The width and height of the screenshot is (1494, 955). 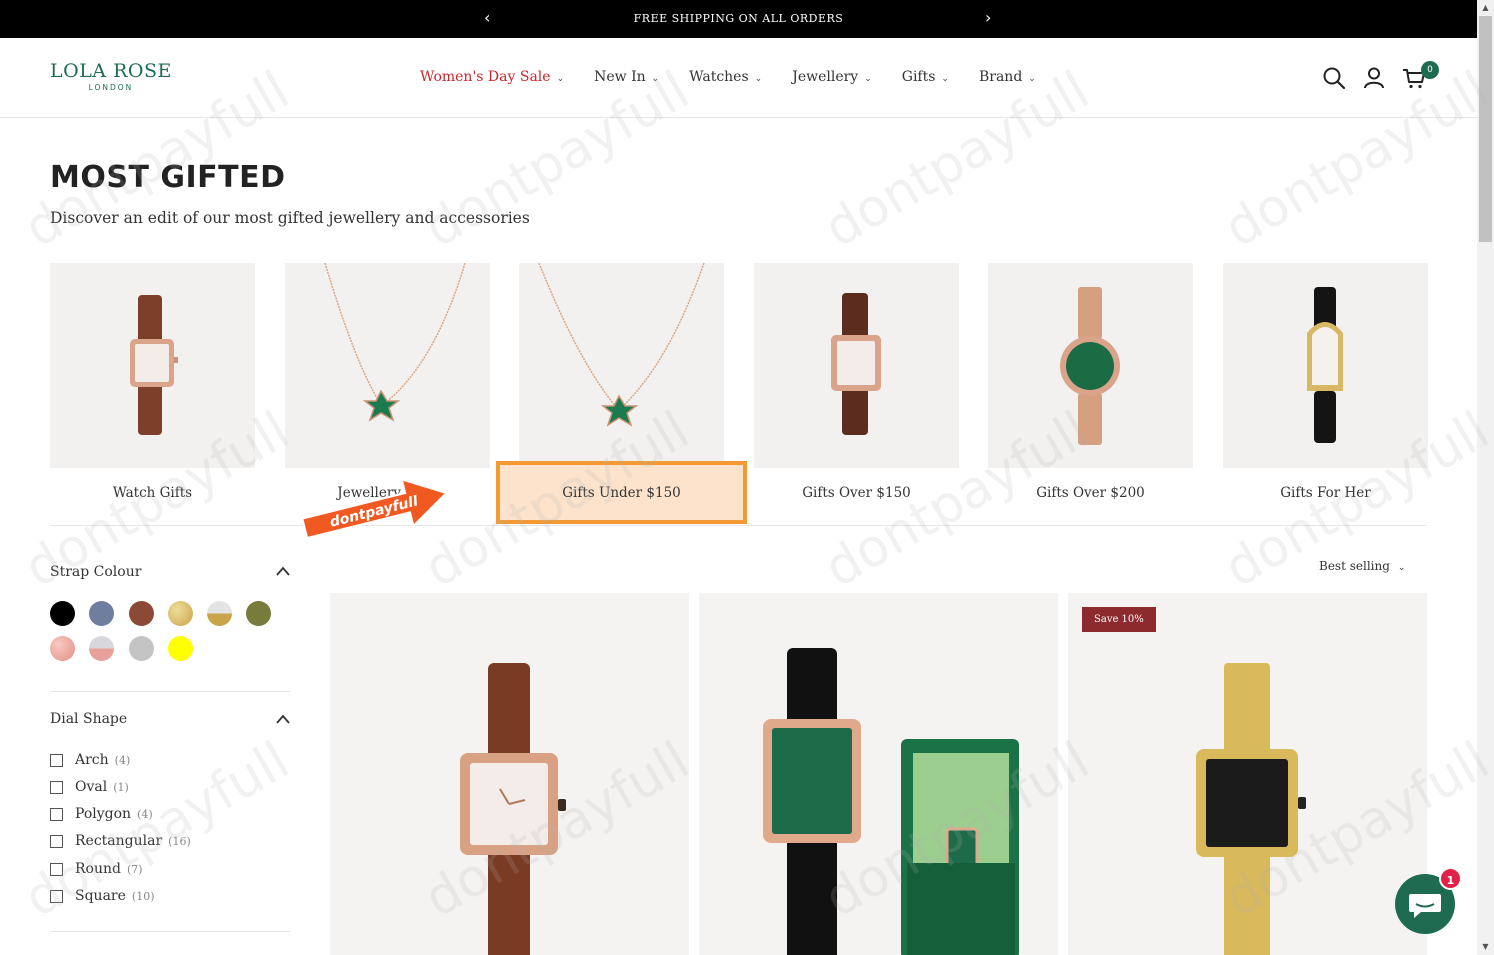 I want to click on nav-item-jewellery: Jewellery ⌄, so click(x=832, y=77).